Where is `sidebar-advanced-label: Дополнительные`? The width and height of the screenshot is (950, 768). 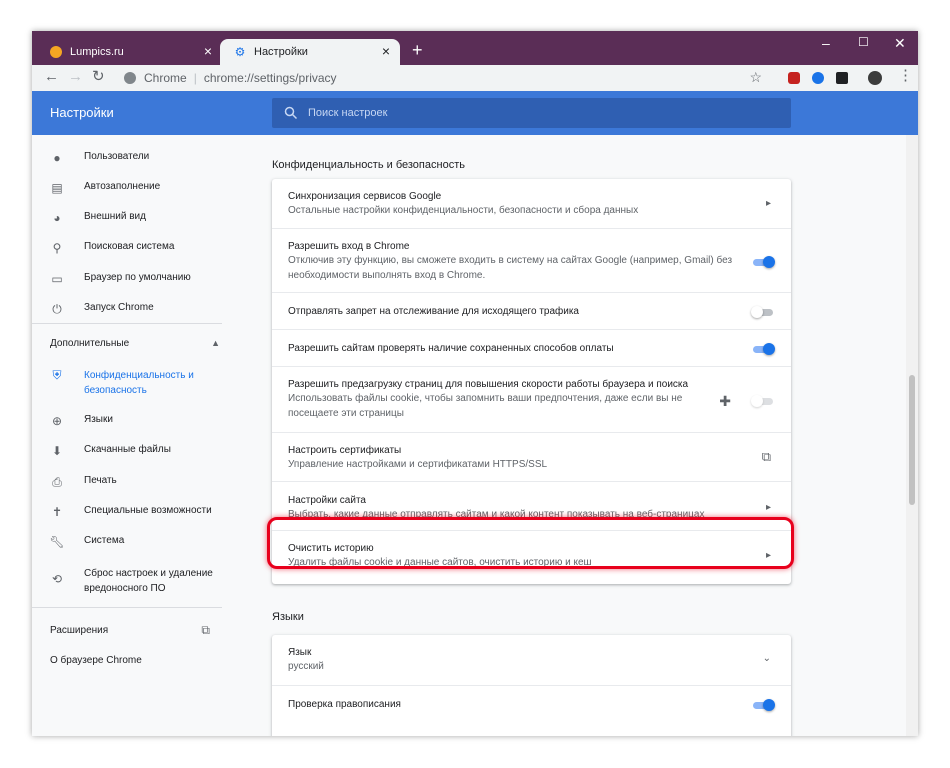 sidebar-advanced-label: Дополнительные is located at coordinates (90, 343).